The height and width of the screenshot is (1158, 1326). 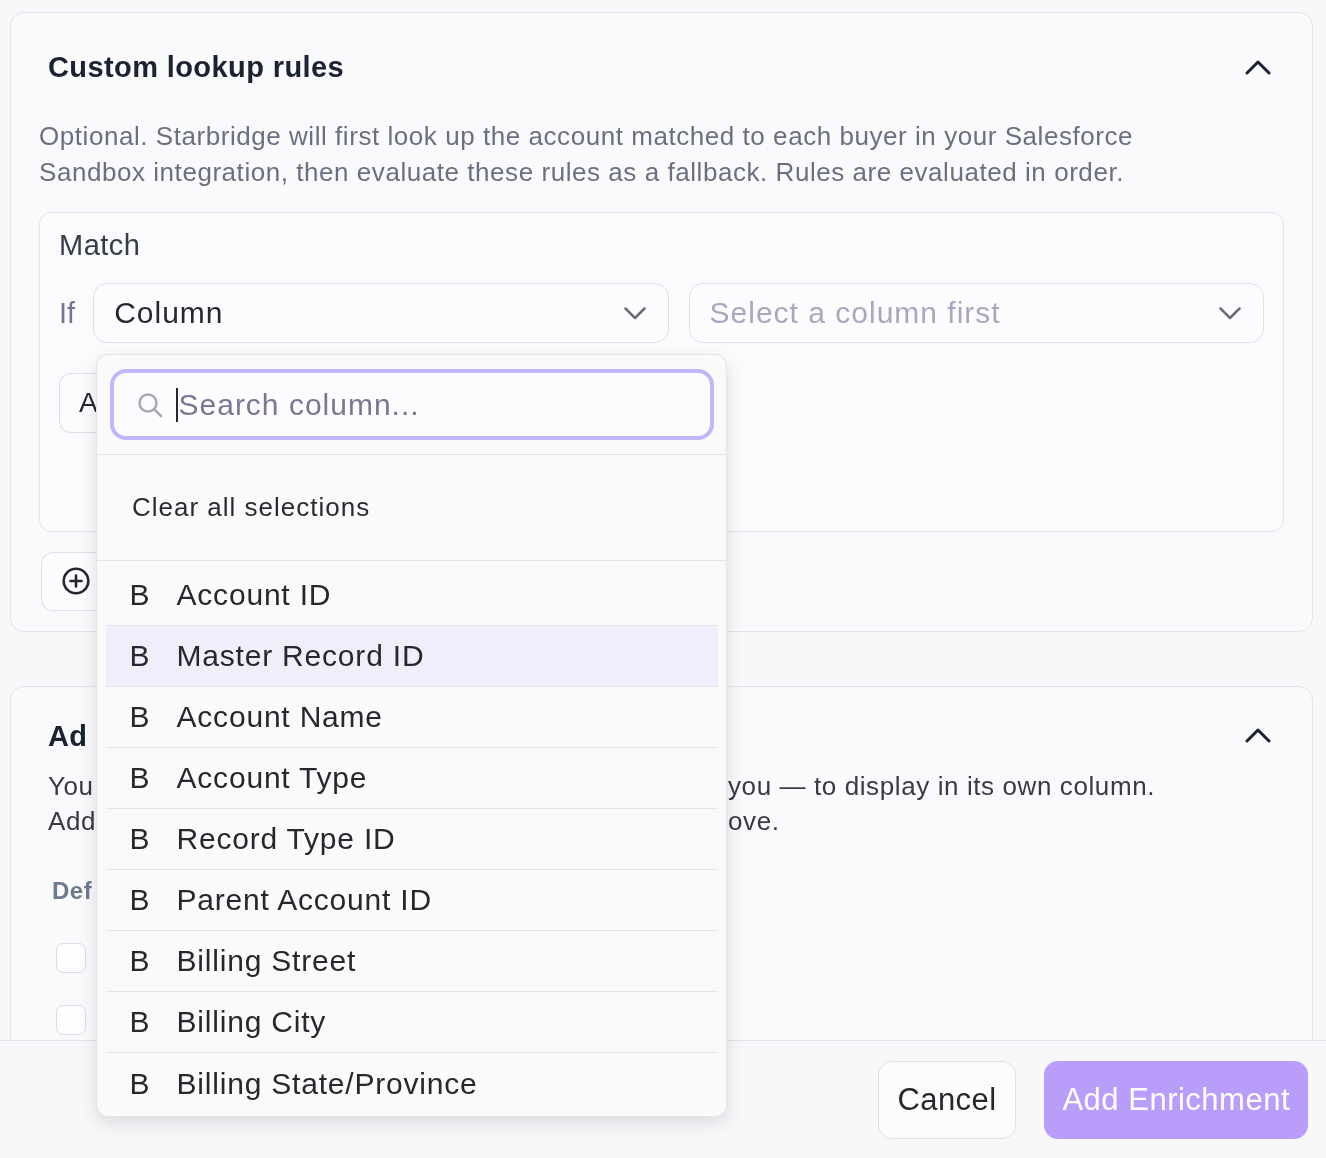 What do you see at coordinates (587, 154) in the screenshot?
I see `section-description: Optional. Starbridge will first look up the account matched to each buyer in your Salesforce Sandbox integration, then evaluate these rules as a fallback. Rules are evaluated in order.` at bounding box center [587, 154].